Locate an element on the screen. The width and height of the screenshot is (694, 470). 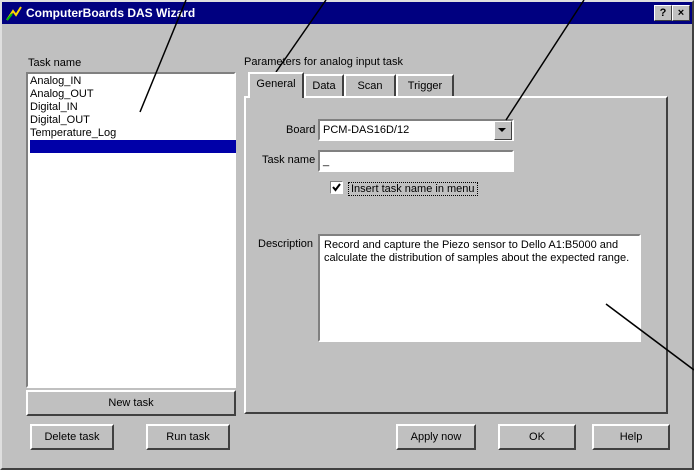
insert-task-checkbox is located at coordinates (336, 187).